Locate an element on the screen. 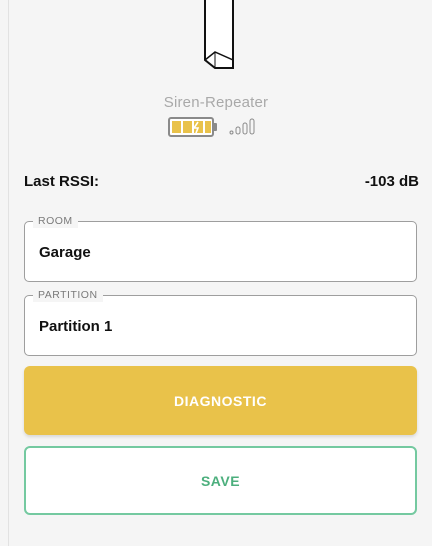  save-button: SAVE is located at coordinates (220, 480).